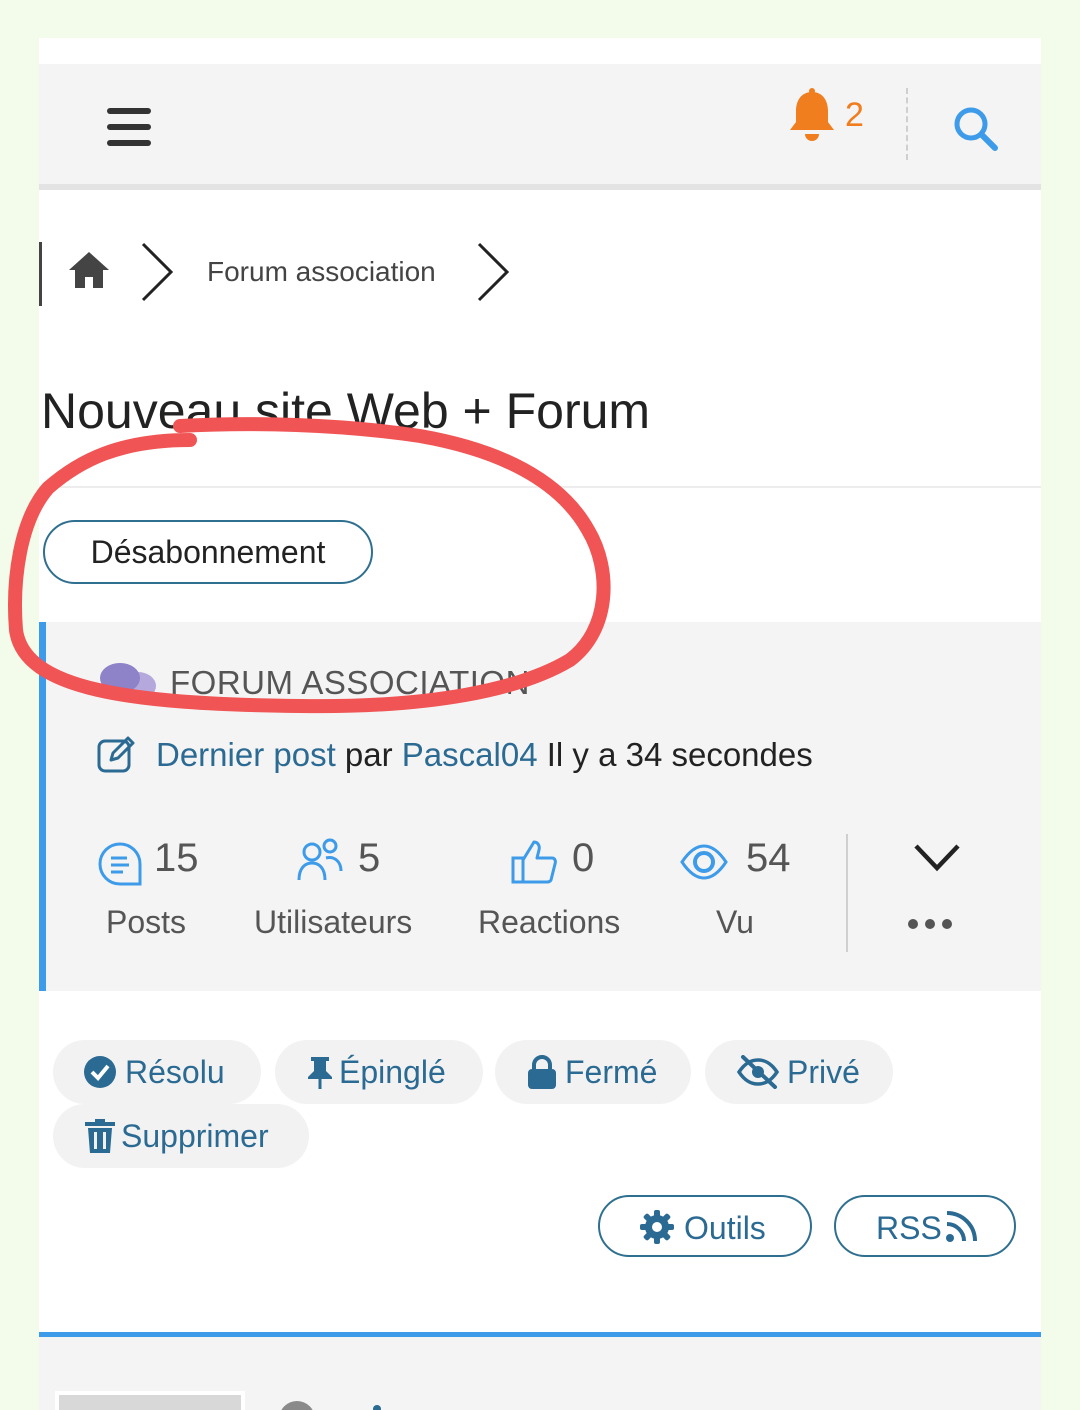 The image size is (1080, 1410). What do you see at coordinates (540, 127) in the screenshot?
I see `top-bar: 2` at bounding box center [540, 127].